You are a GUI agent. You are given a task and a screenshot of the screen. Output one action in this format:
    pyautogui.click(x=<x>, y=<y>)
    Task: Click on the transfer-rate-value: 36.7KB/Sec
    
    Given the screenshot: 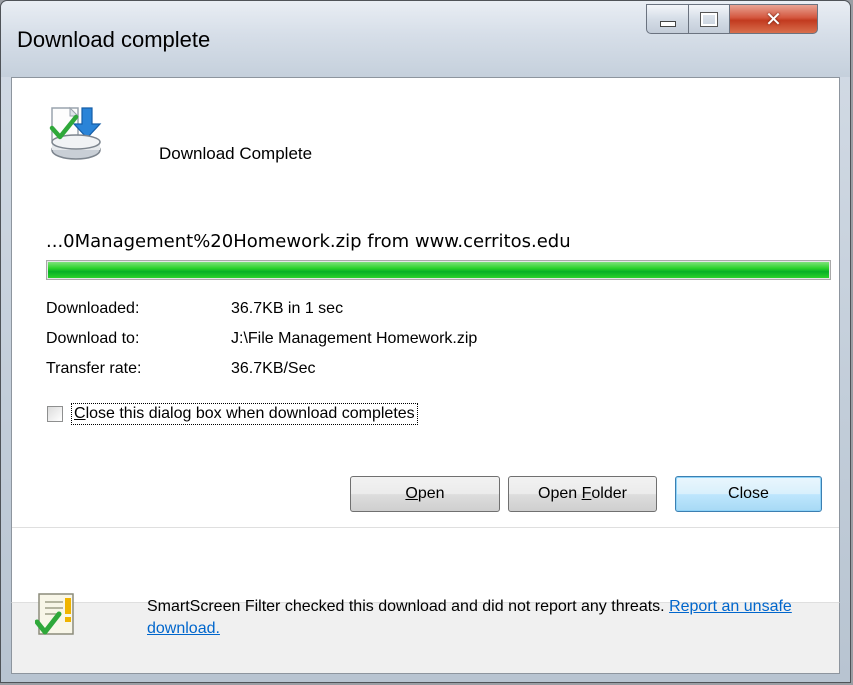 What is the action you would take?
    pyautogui.click(x=273, y=368)
    